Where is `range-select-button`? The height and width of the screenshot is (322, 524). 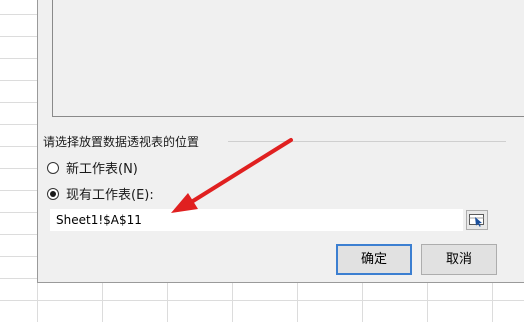
range-select-button is located at coordinates (477, 220).